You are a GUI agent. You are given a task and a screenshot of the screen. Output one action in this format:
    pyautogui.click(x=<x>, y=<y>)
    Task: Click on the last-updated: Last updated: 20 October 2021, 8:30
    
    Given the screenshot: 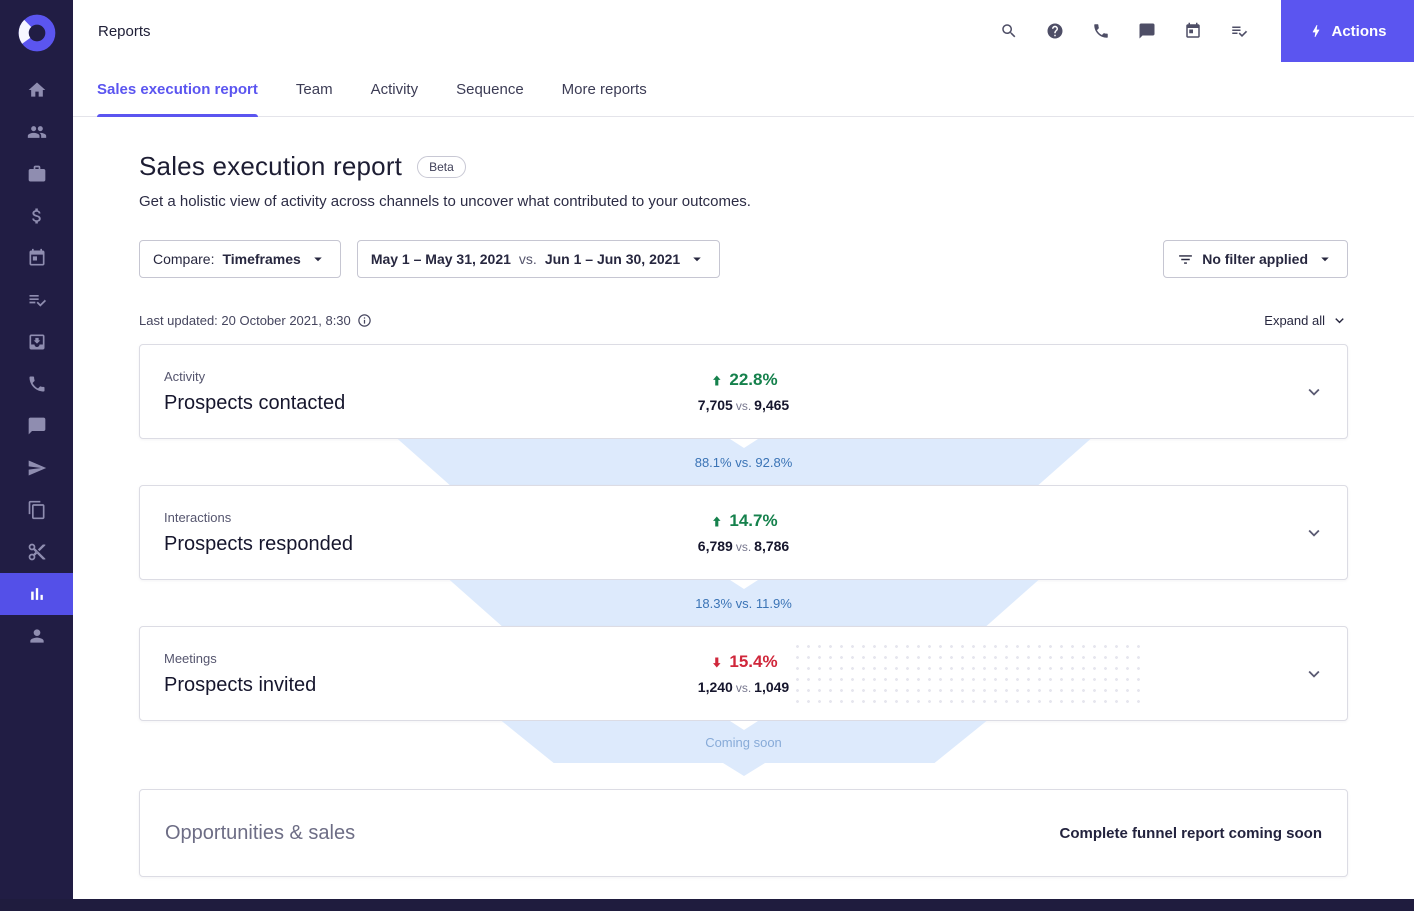 What is the action you would take?
    pyautogui.click(x=255, y=320)
    